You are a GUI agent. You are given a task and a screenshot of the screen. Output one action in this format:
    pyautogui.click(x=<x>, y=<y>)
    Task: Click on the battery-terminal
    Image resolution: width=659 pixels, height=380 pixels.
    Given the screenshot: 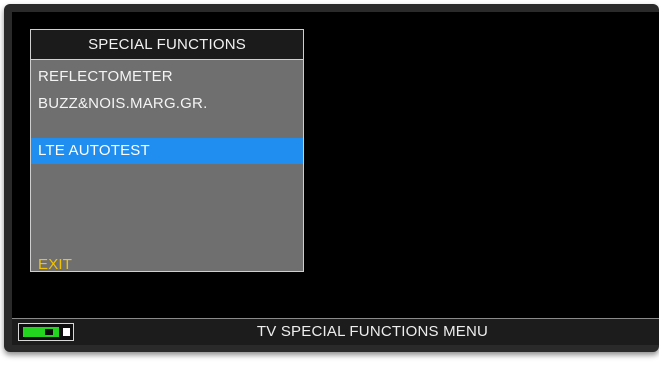 What is the action you would take?
    pyautogui.click(x=66, y=332)
    